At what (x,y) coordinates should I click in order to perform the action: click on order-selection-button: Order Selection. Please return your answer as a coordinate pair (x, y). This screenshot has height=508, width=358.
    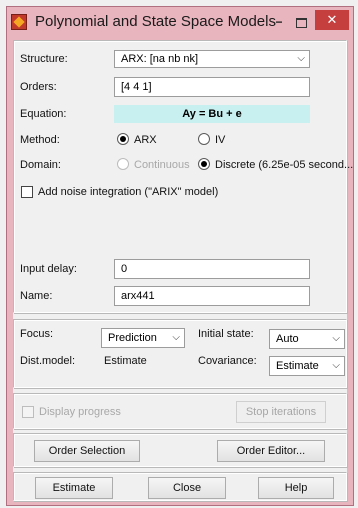
    Looking at the image, I should click on (87, 451).